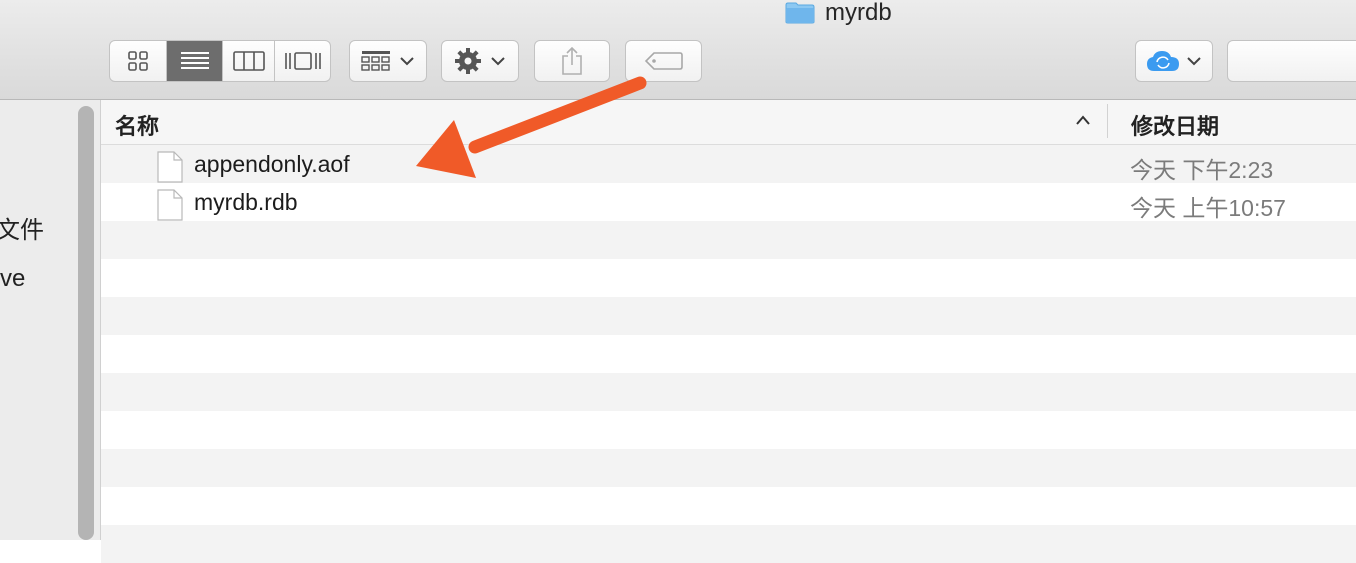 Image resolution: width=1356 pixels, height=563 pixels. I want to click on window-title: myrdb, so click(838, 14).